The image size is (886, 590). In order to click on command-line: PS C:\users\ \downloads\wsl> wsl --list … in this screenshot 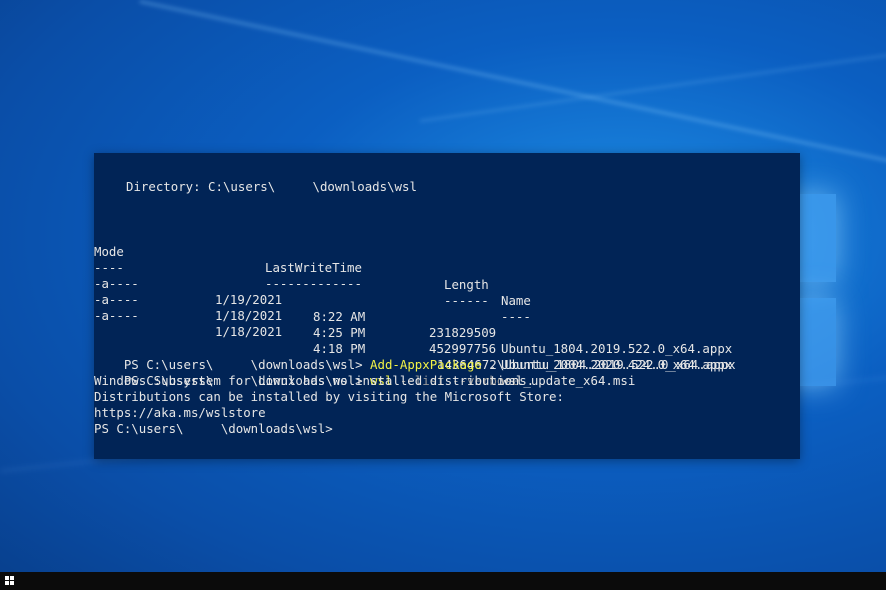, I will do `click(306, 372)`.